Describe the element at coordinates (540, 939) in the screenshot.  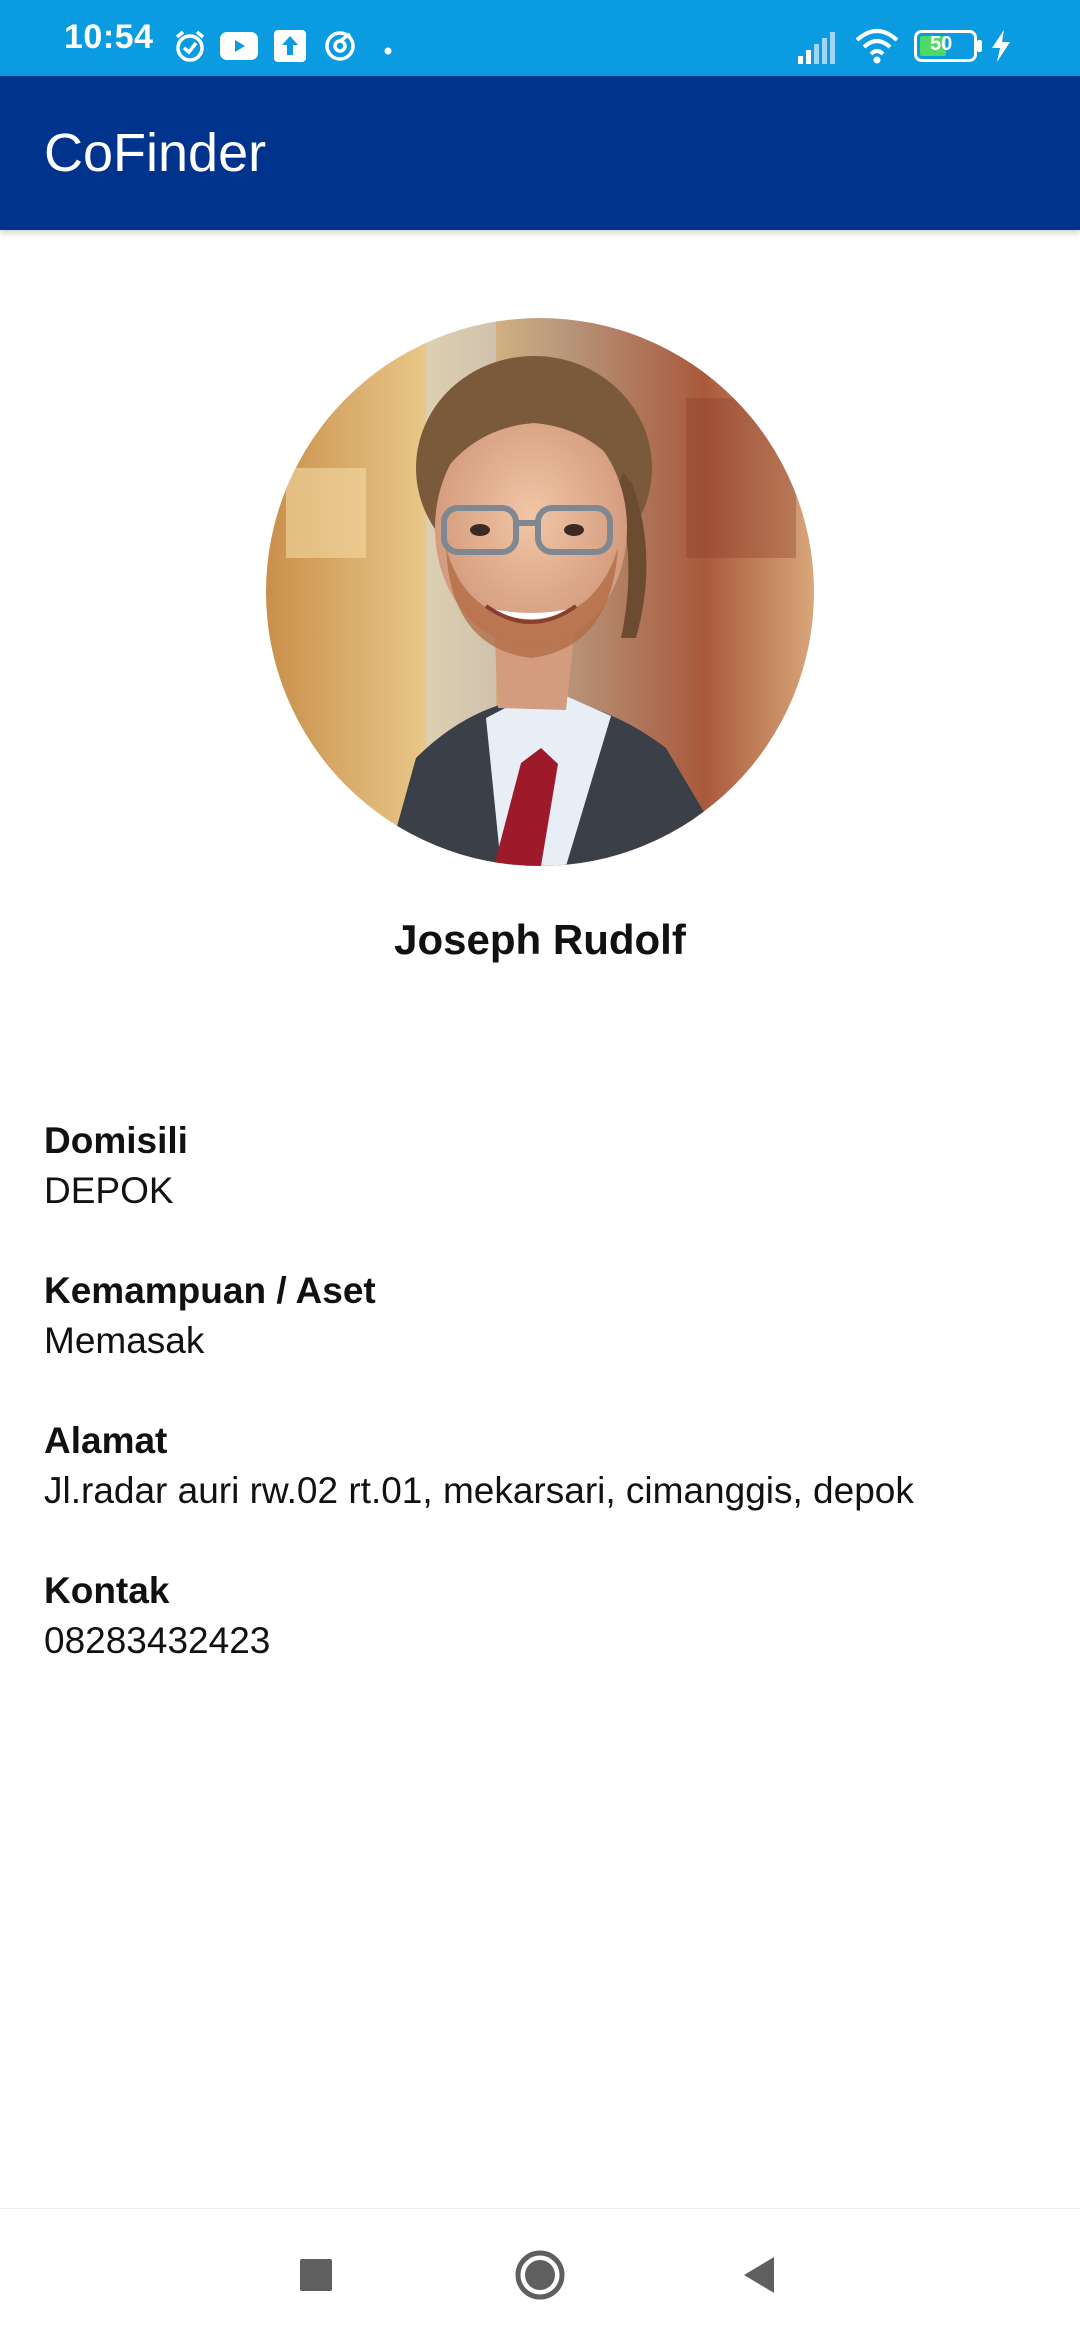
I see `profile-name: Joseph Rudolf` at that location.